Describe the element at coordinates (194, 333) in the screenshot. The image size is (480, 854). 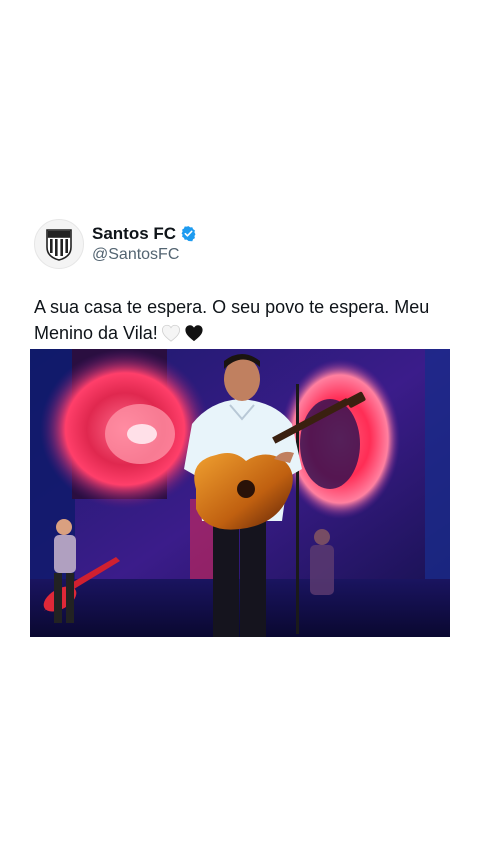
I see `black-heart-icon` at that location.